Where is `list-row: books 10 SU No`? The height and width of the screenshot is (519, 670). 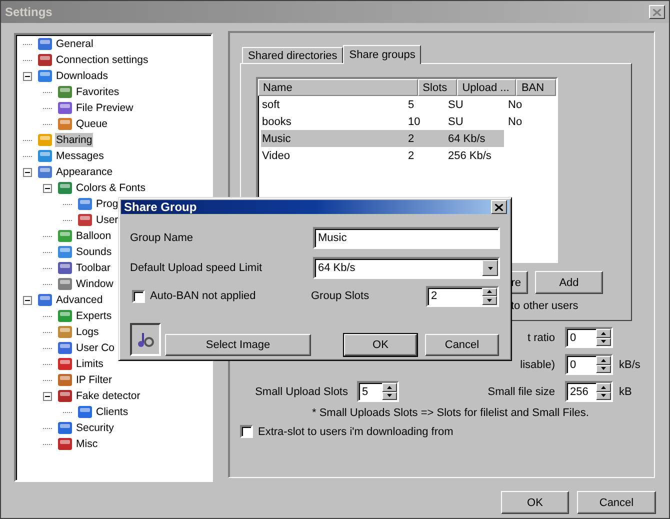 list-row: books 10 SU No is located at coordinates (401, 121).